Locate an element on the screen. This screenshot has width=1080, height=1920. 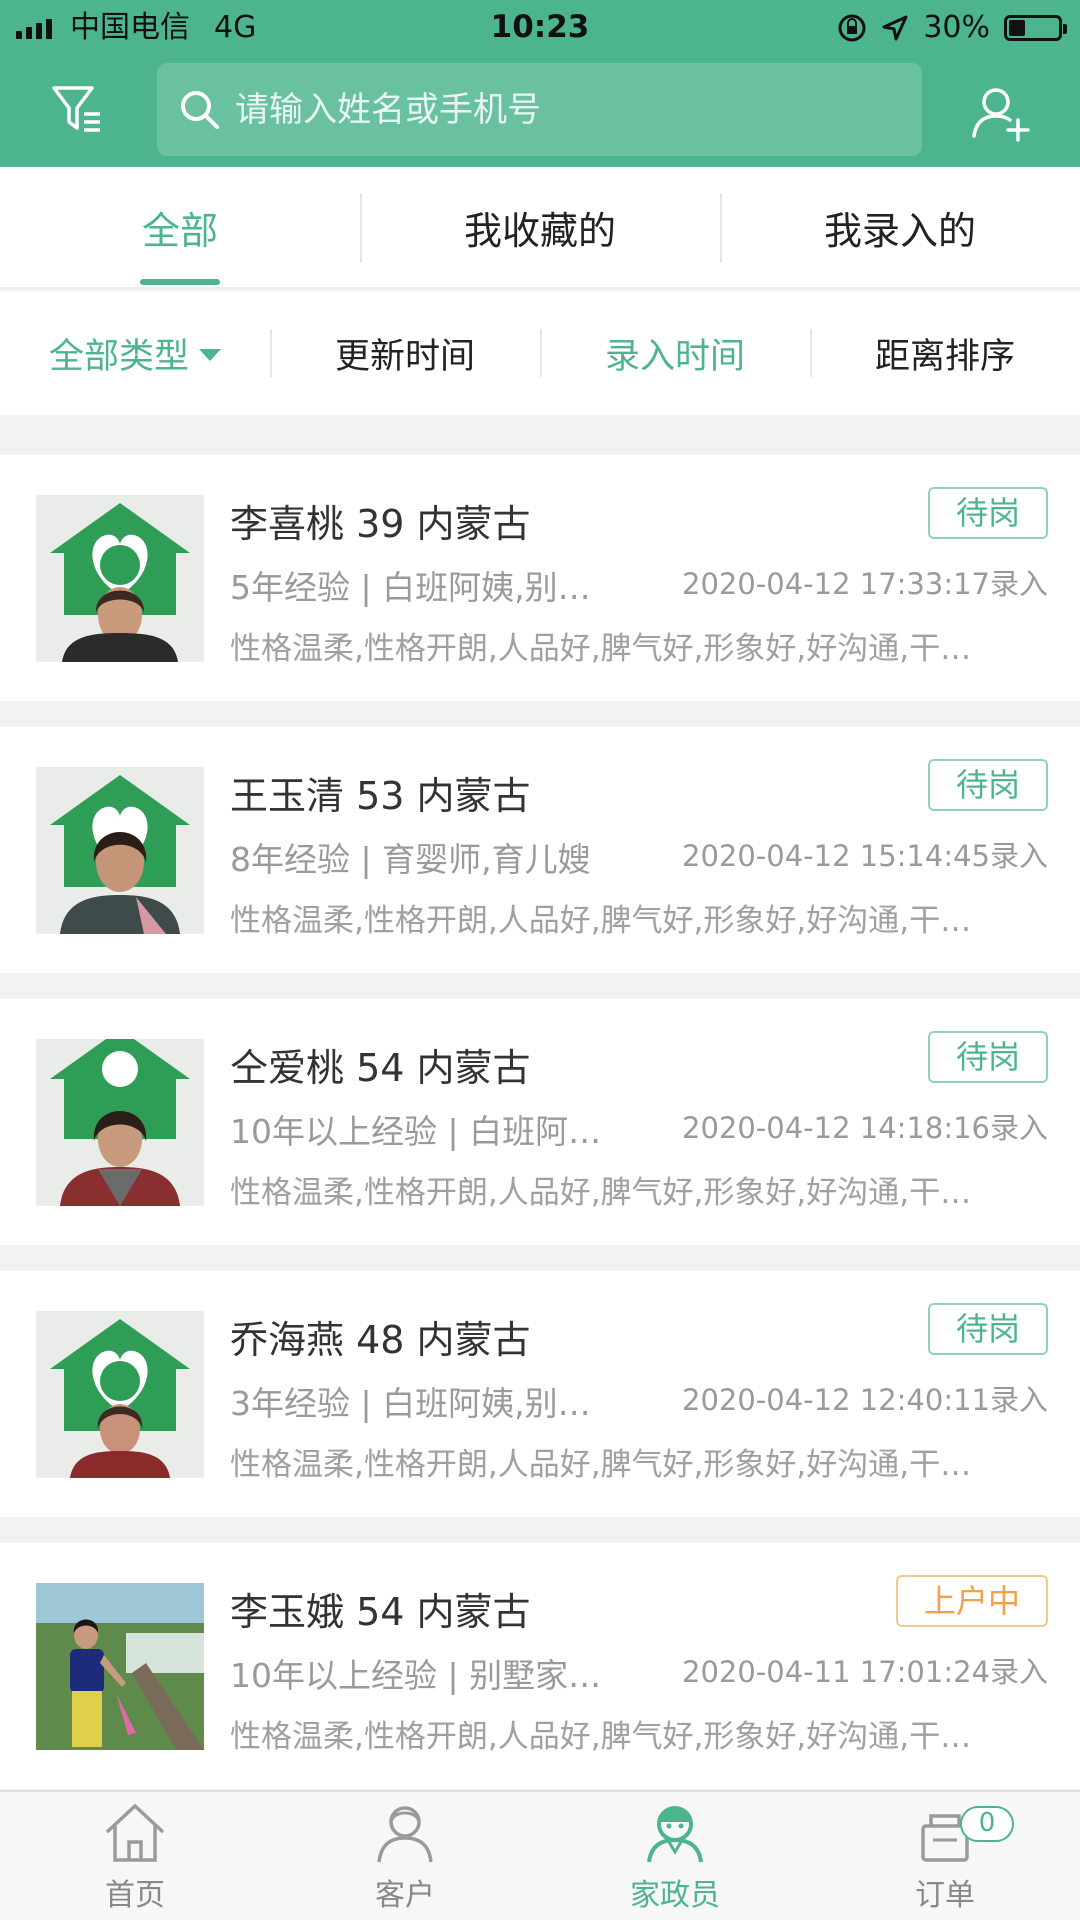
worker-name: 乔海燕 48 内蒙古 is located at coordinates (380, 1340).